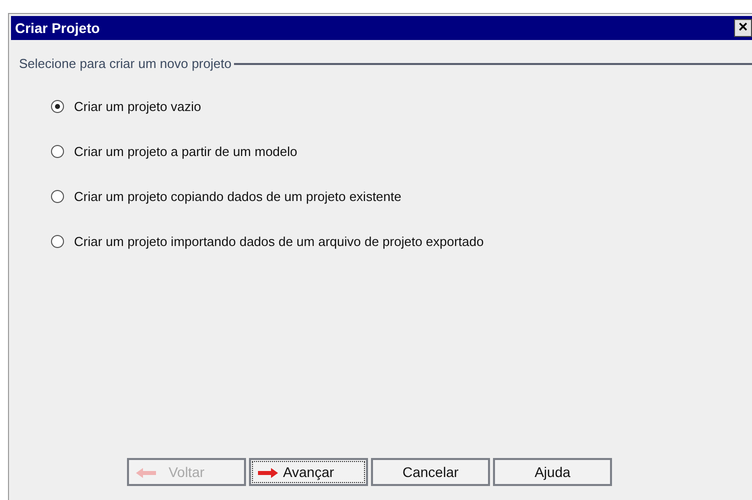  I want to click on radio-option: Criar um projeto vazio, so click(401, 106).